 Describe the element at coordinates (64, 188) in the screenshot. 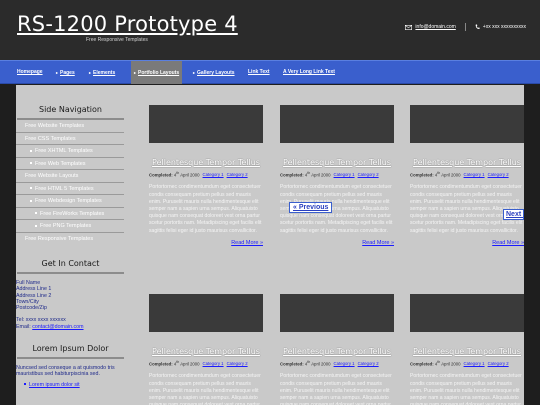

I see `sidebar-nav-label: Free HTML 5 Templates` at that location.